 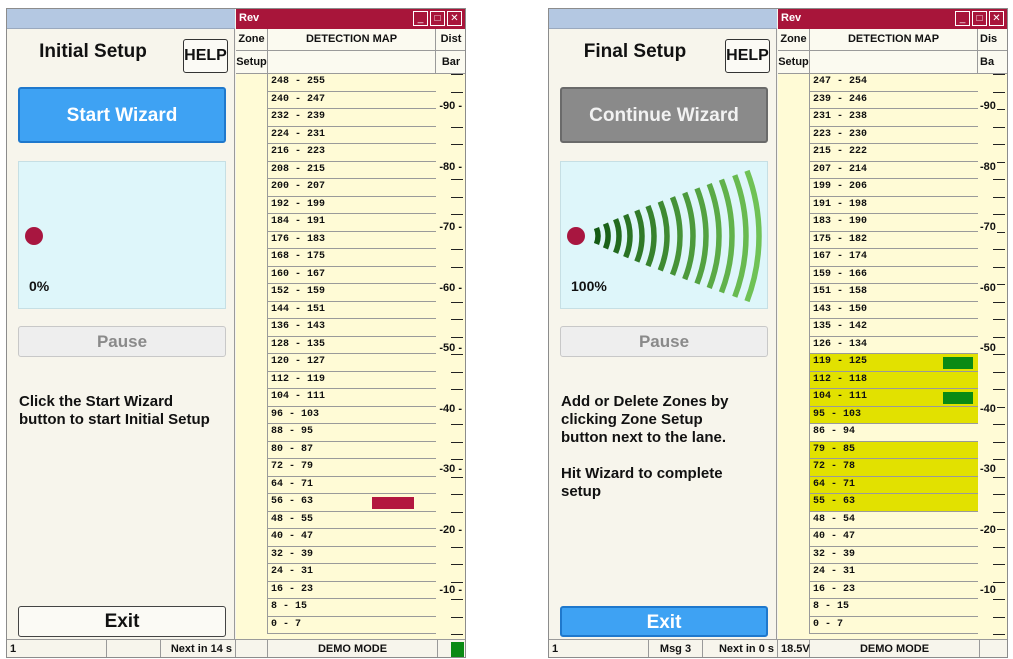 I want to click on range-row: 32 - 39, so click(x=894, y=555).